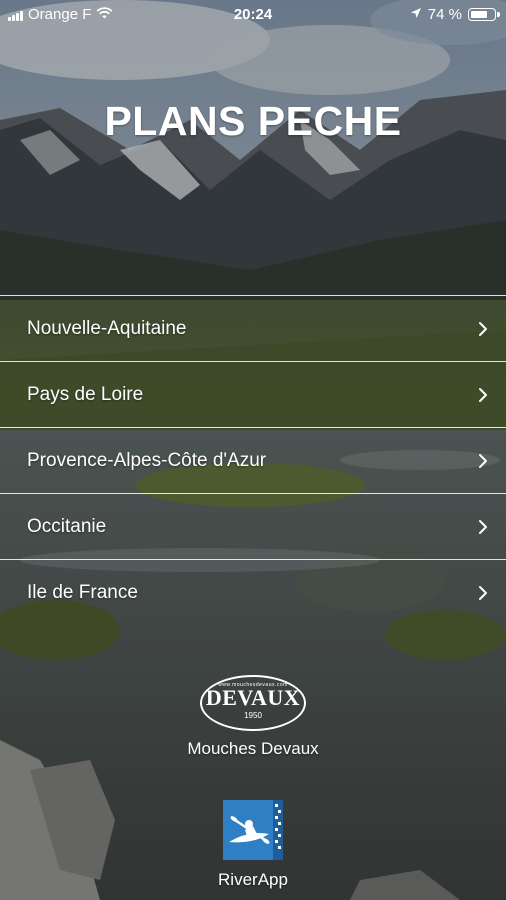  Describe the element at coordinates (253, 394) in the screenshot. I see `region-item-pays-de-loire: Pays de Loire` at that location.